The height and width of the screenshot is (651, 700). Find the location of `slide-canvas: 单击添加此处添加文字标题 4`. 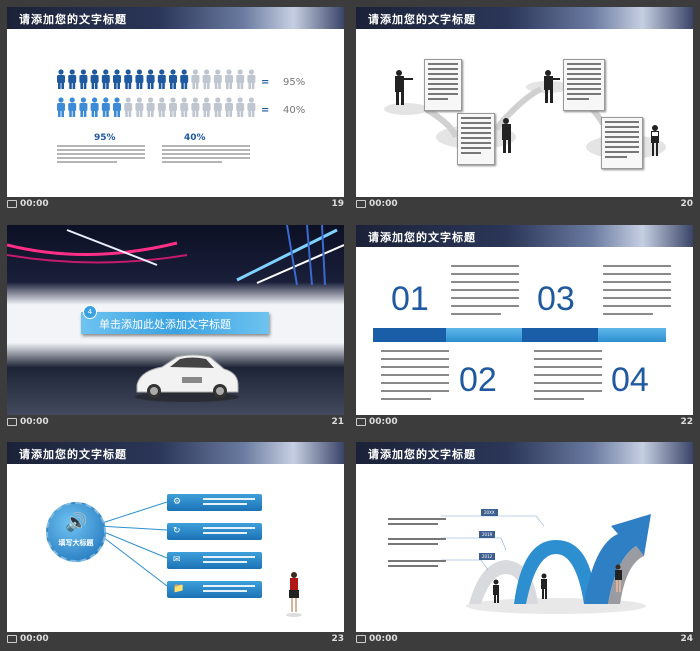

slide-canvas: 单击添加此处添加文字标题 4 is located at coordinates (175, 320).